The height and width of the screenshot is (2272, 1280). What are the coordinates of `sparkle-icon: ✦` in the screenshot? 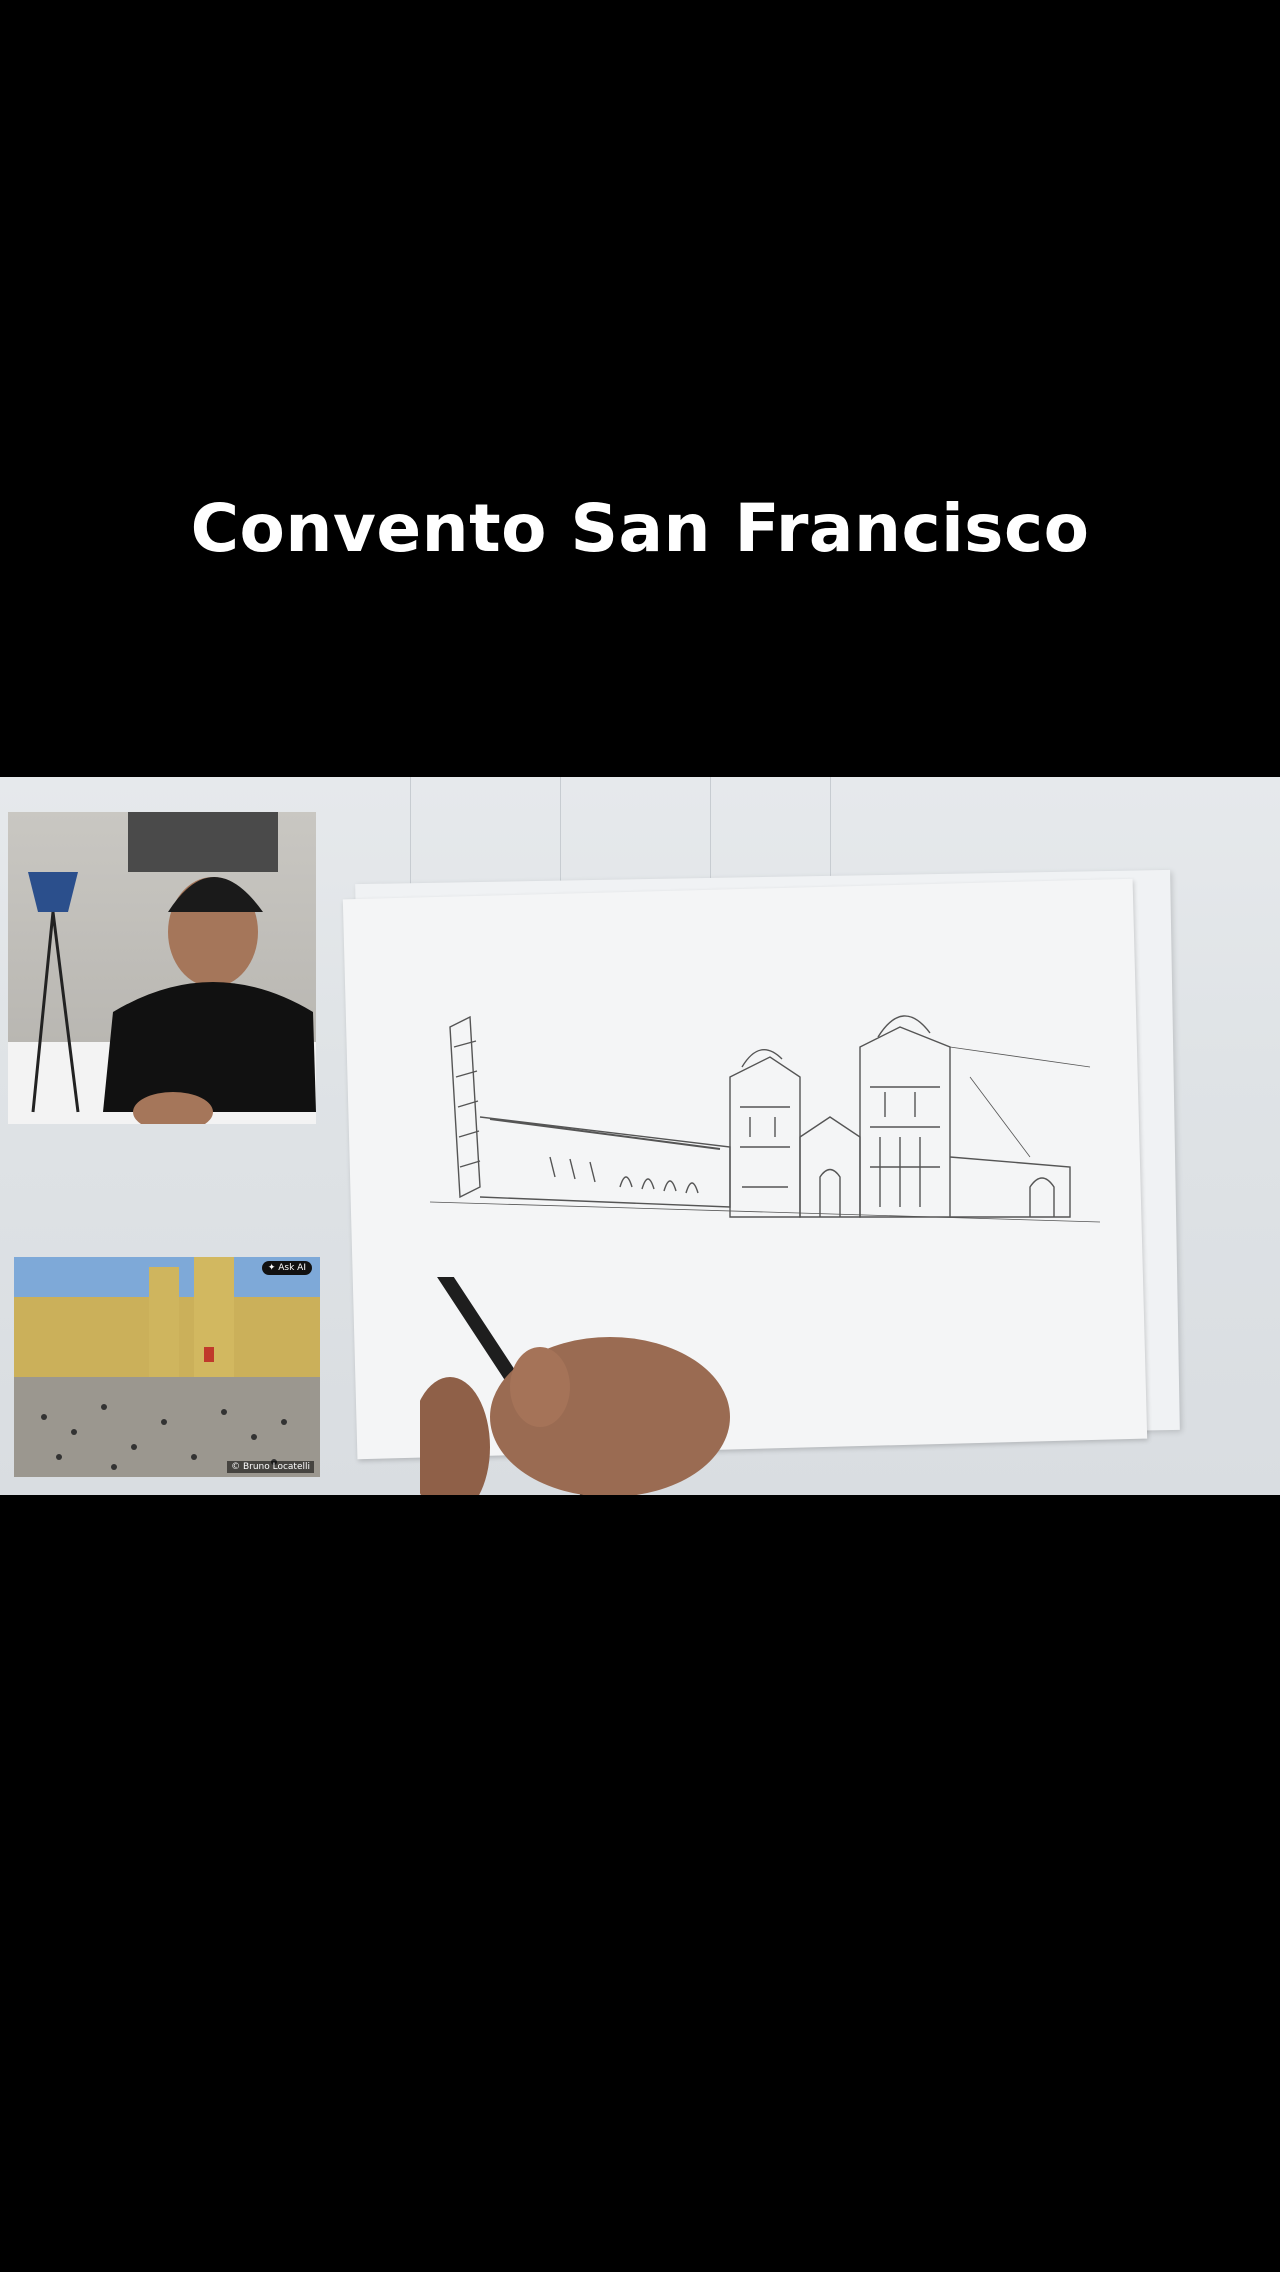 It's located at (271, 1268).